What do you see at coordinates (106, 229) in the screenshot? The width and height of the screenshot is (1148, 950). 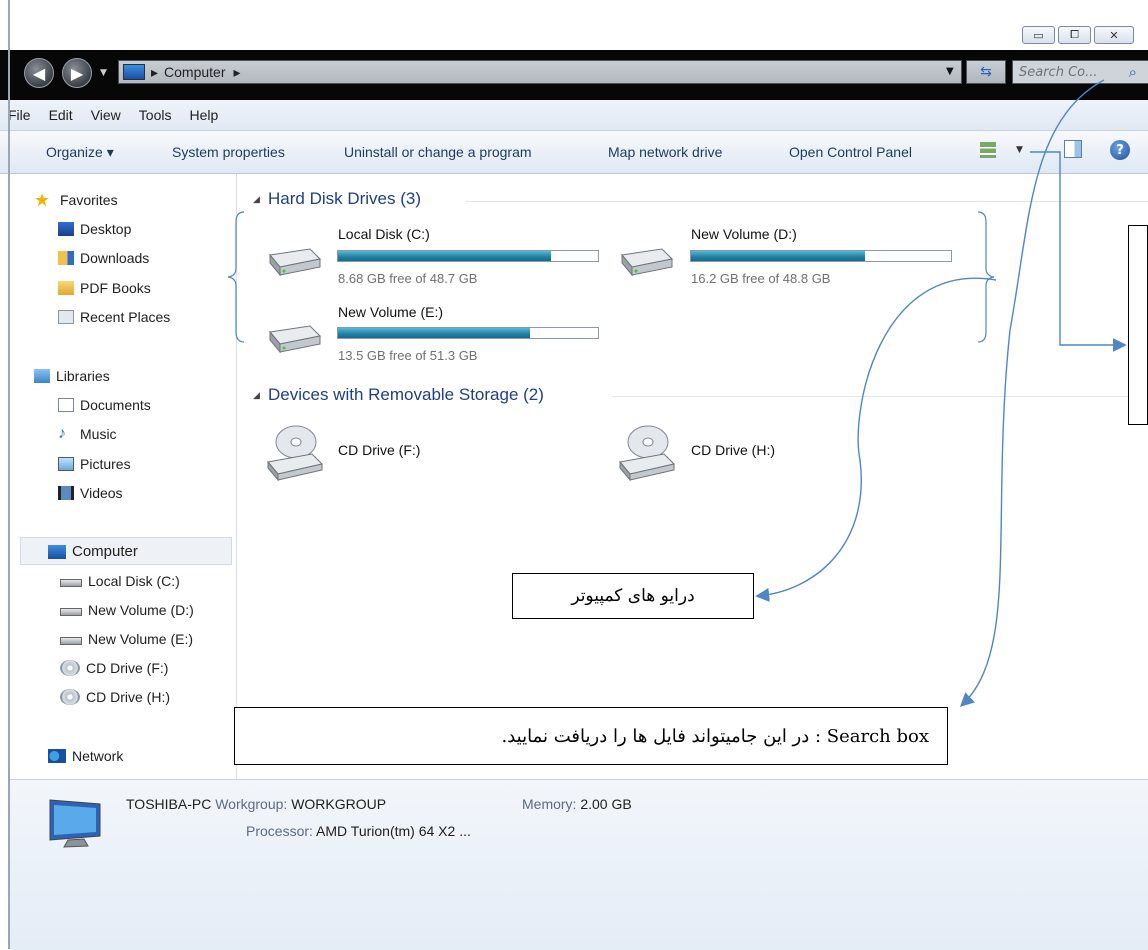 I see `nav-label: Desktop` at bounding box center [106, 229].